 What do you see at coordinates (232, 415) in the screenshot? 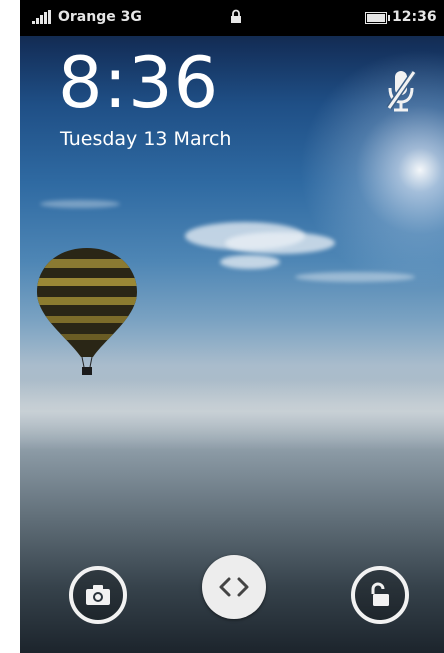
I see `cloud-haze` at bounding box center [232, 415].